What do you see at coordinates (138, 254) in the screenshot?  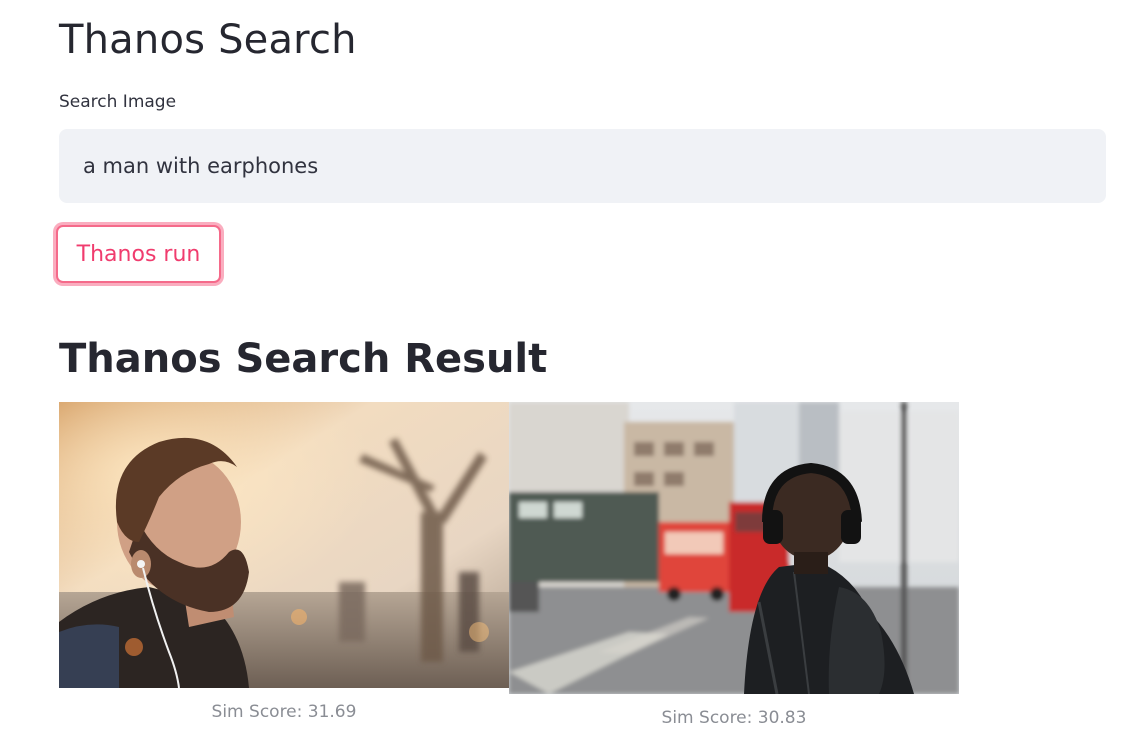 I see `thanos-run-button: Thanos run` at bounding box center [138, 254].